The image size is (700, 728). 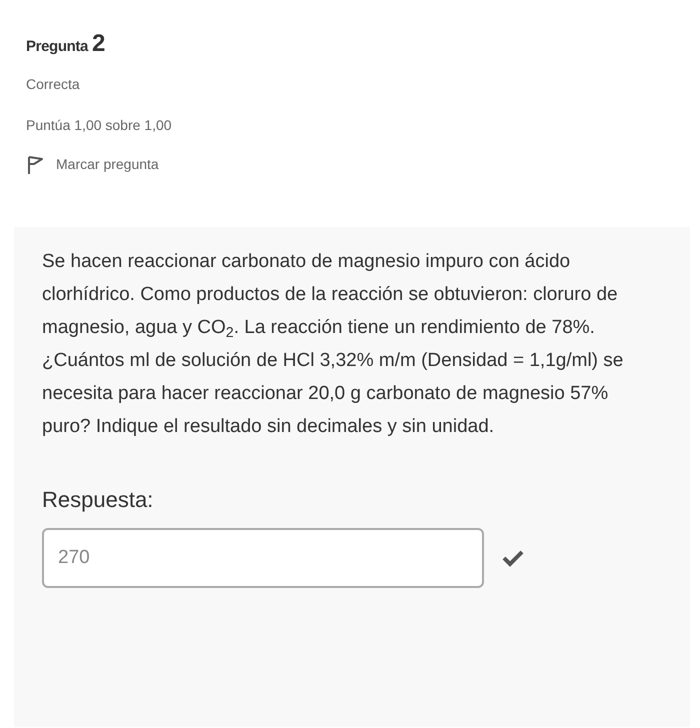 I want to click on question-label: Pregunta, so click(x=57, y=47).